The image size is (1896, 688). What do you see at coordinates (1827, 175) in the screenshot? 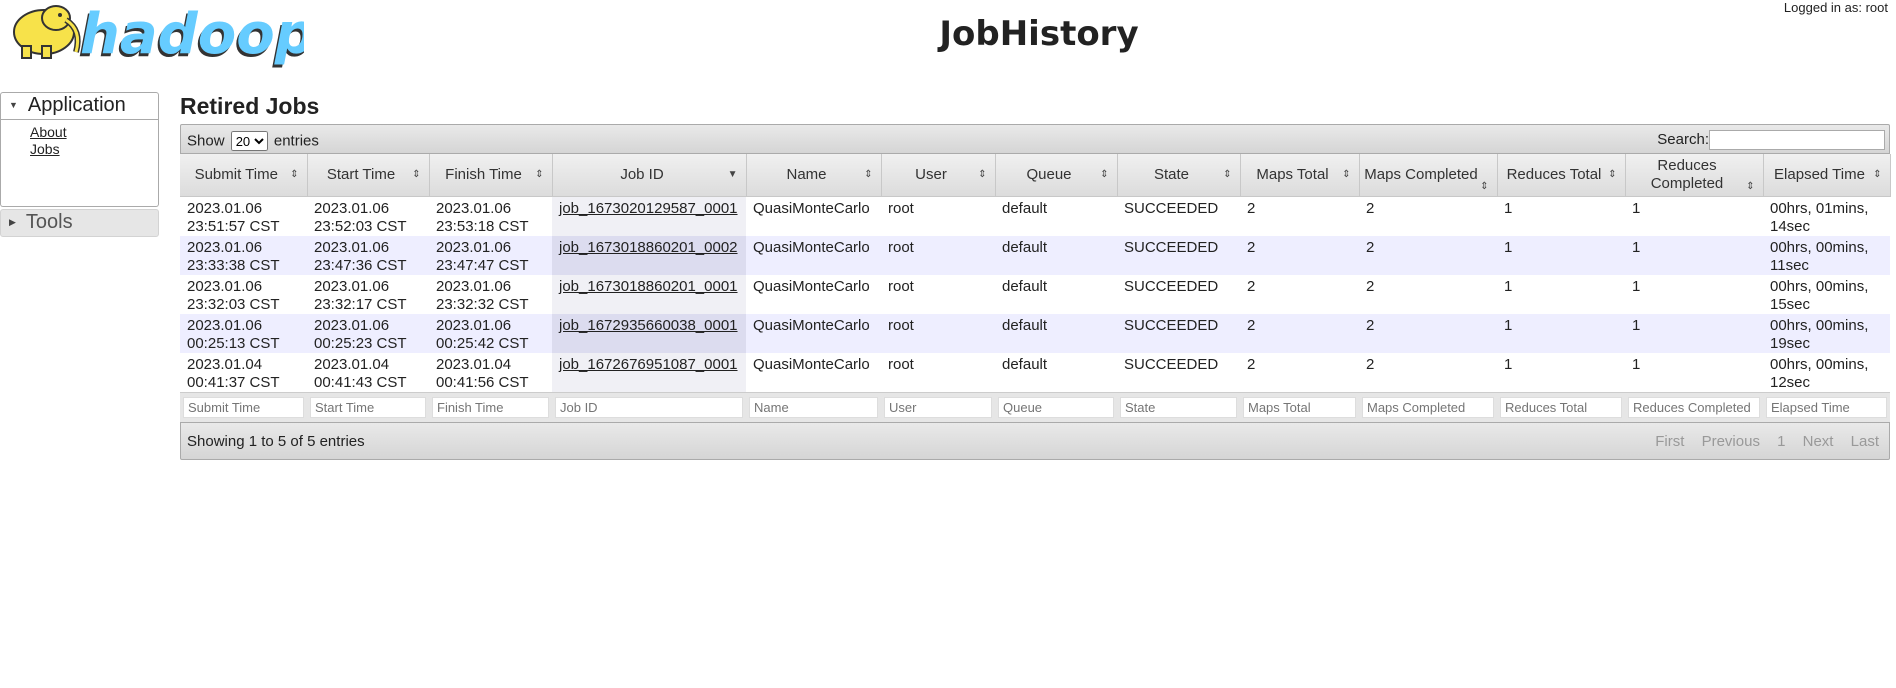
I see `col-header-elapsed-time: Elapsed Time ⇕` at bounding box center [1827, 175].